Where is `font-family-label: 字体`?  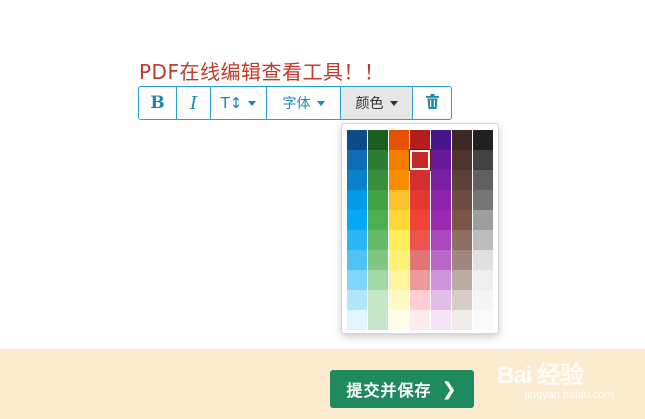 font-family-label: 字体 is located at coordinates (296, 104).